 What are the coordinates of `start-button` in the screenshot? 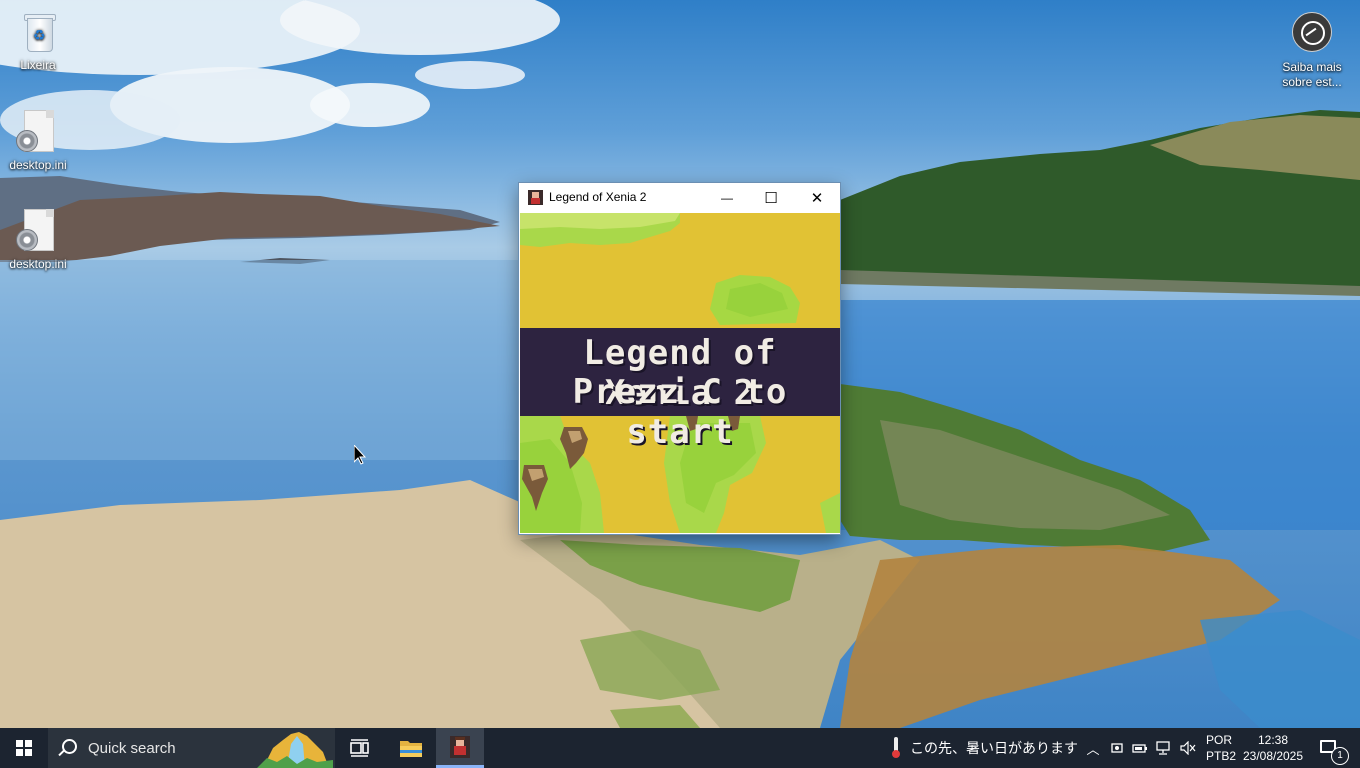 It's located at (24, 748).